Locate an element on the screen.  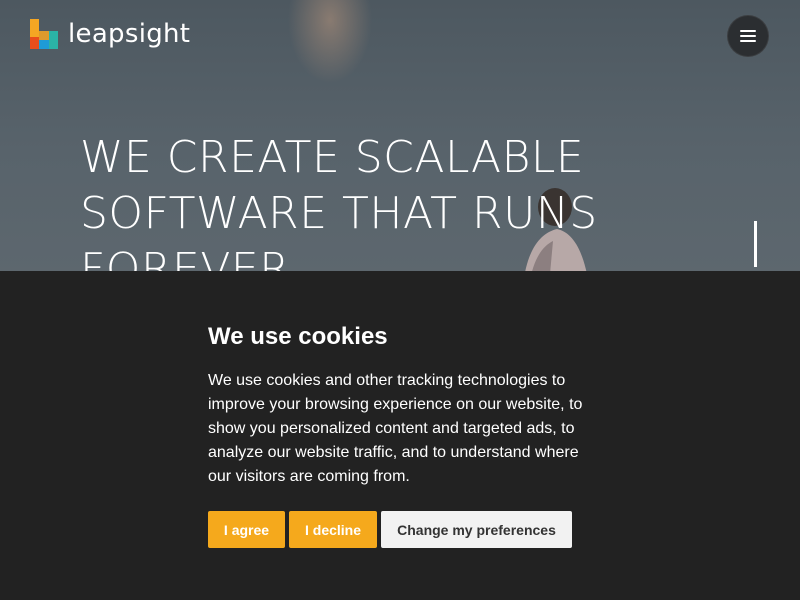
headline-line-1: WE CREATE SCALABLE is located at coordinates (332, 157).